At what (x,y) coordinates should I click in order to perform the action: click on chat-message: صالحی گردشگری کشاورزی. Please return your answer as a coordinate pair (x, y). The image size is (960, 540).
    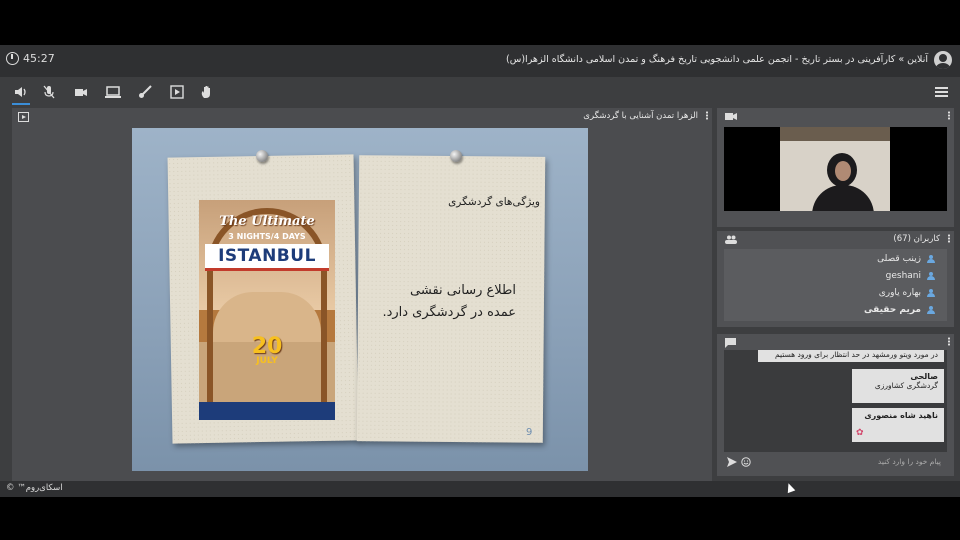
    Looking at the image, I should click on (898, 386).